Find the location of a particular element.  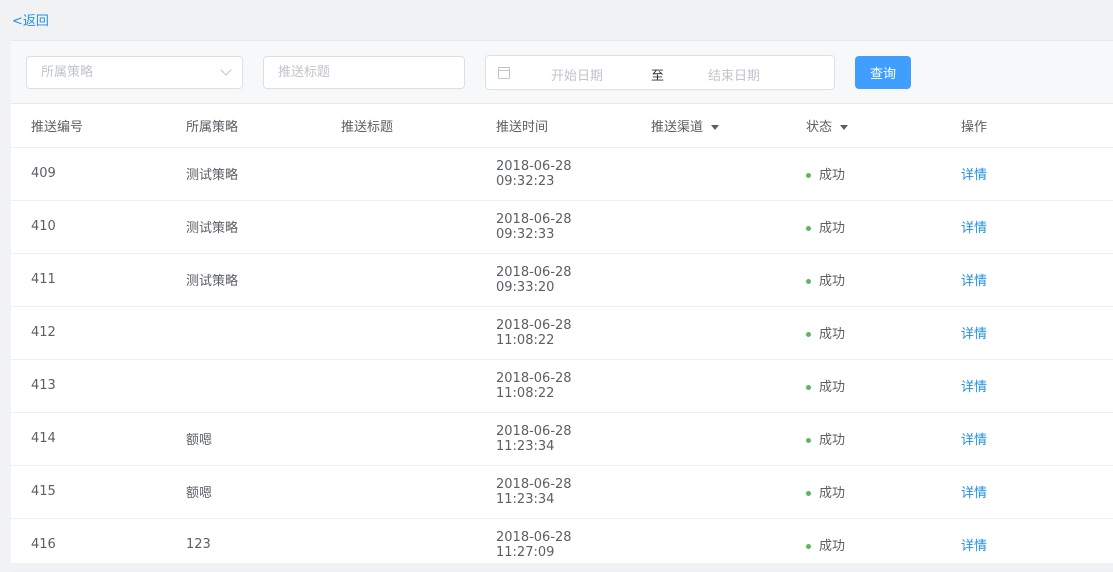

cell-strategy is located at coordinates (243, 386).